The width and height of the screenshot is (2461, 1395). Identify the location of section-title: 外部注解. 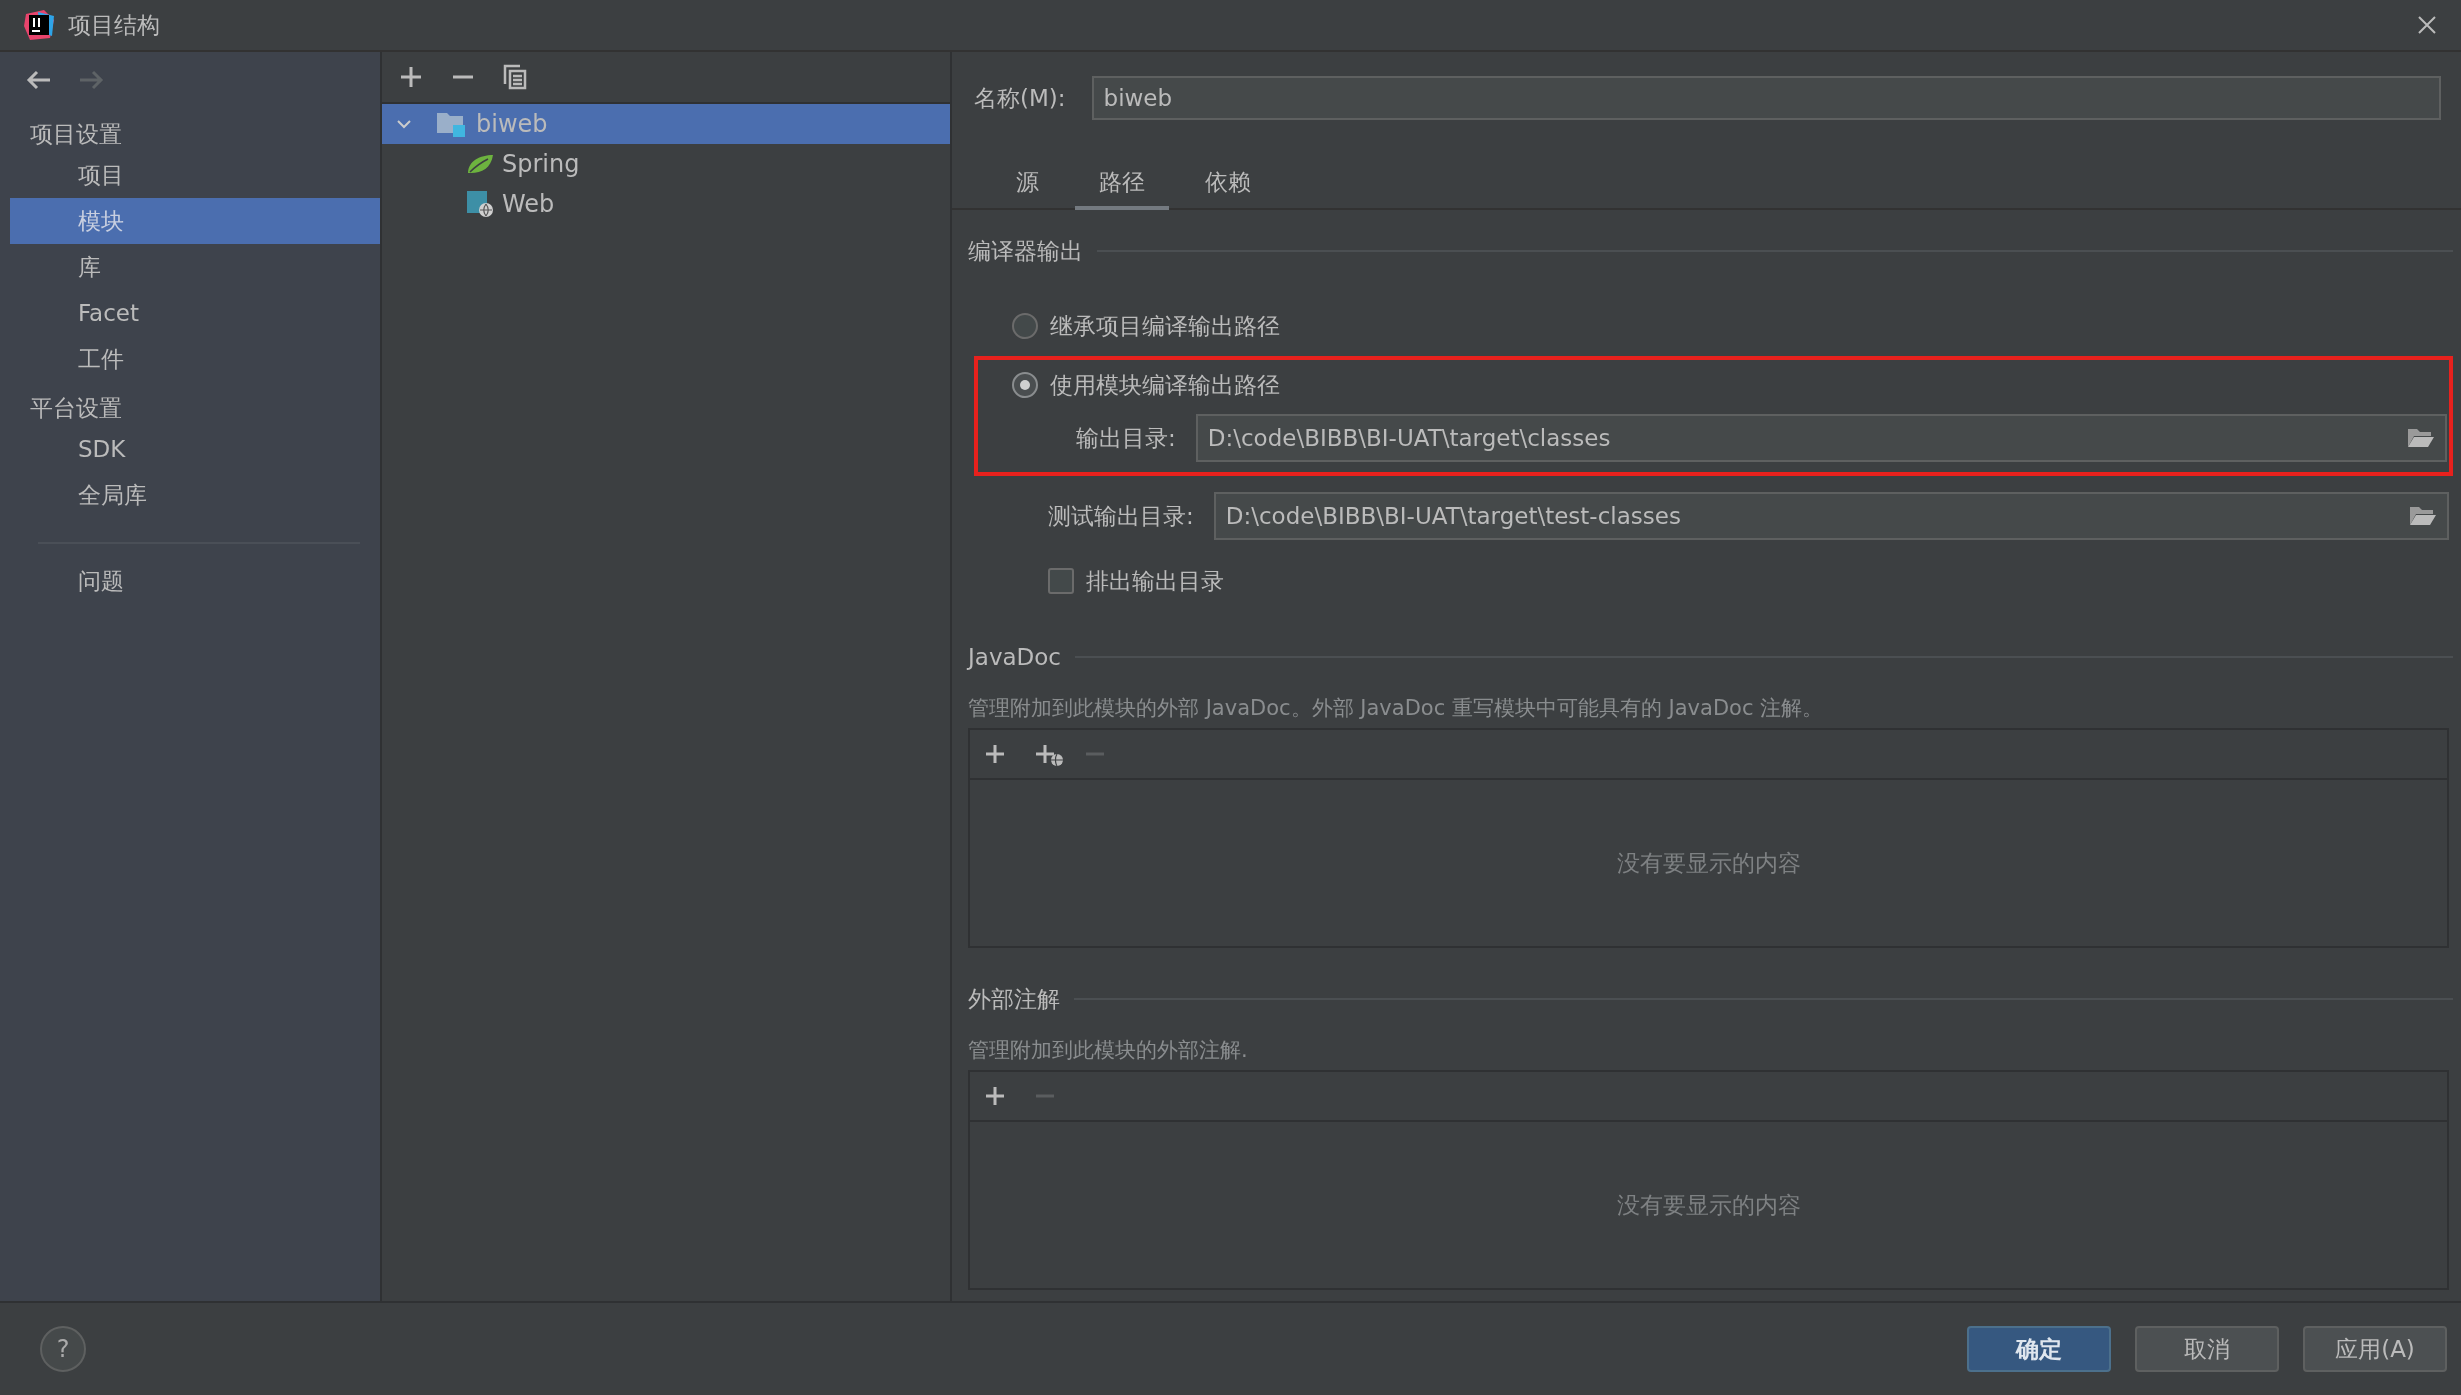
(1014, 999).